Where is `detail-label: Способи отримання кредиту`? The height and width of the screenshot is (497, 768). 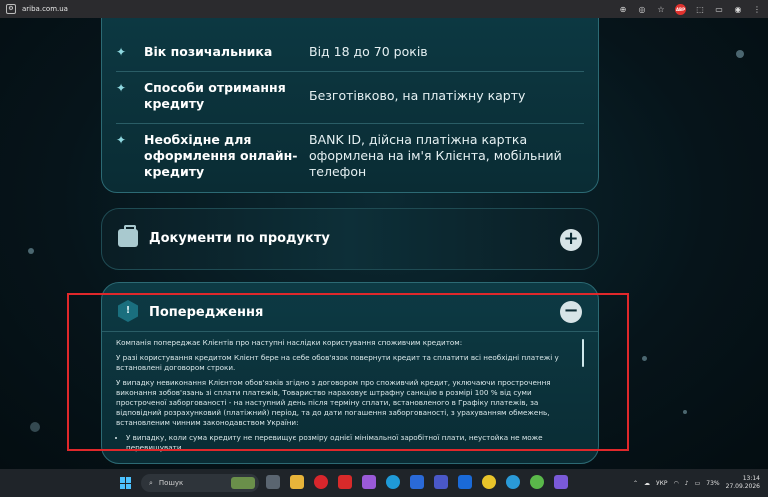 detail-label: Способи отримання кредиту is located at coordinates (215, 95).